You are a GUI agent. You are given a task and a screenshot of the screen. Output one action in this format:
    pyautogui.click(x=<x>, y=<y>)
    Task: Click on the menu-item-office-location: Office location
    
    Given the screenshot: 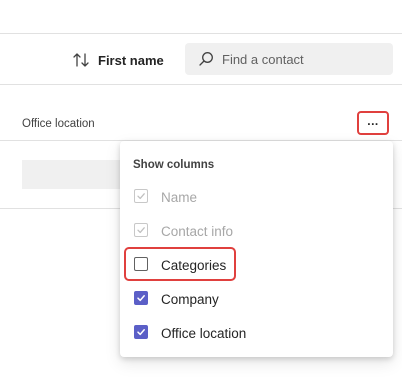 What is the action you would take?
    pyautogui.click(x=256, y=333)
    